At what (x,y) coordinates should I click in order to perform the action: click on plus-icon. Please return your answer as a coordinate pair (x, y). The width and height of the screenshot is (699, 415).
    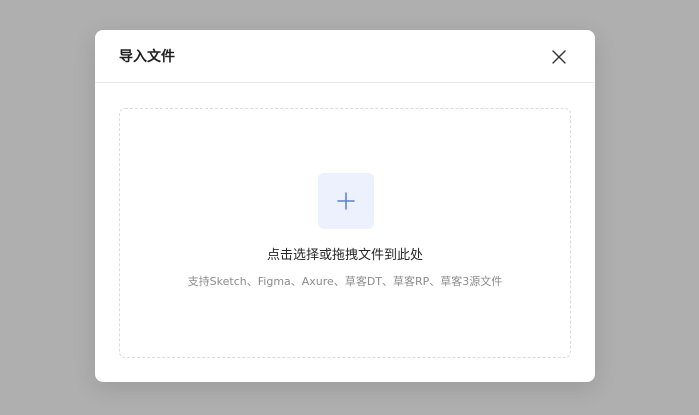
    Looking at the image, I should click on (346, 201).